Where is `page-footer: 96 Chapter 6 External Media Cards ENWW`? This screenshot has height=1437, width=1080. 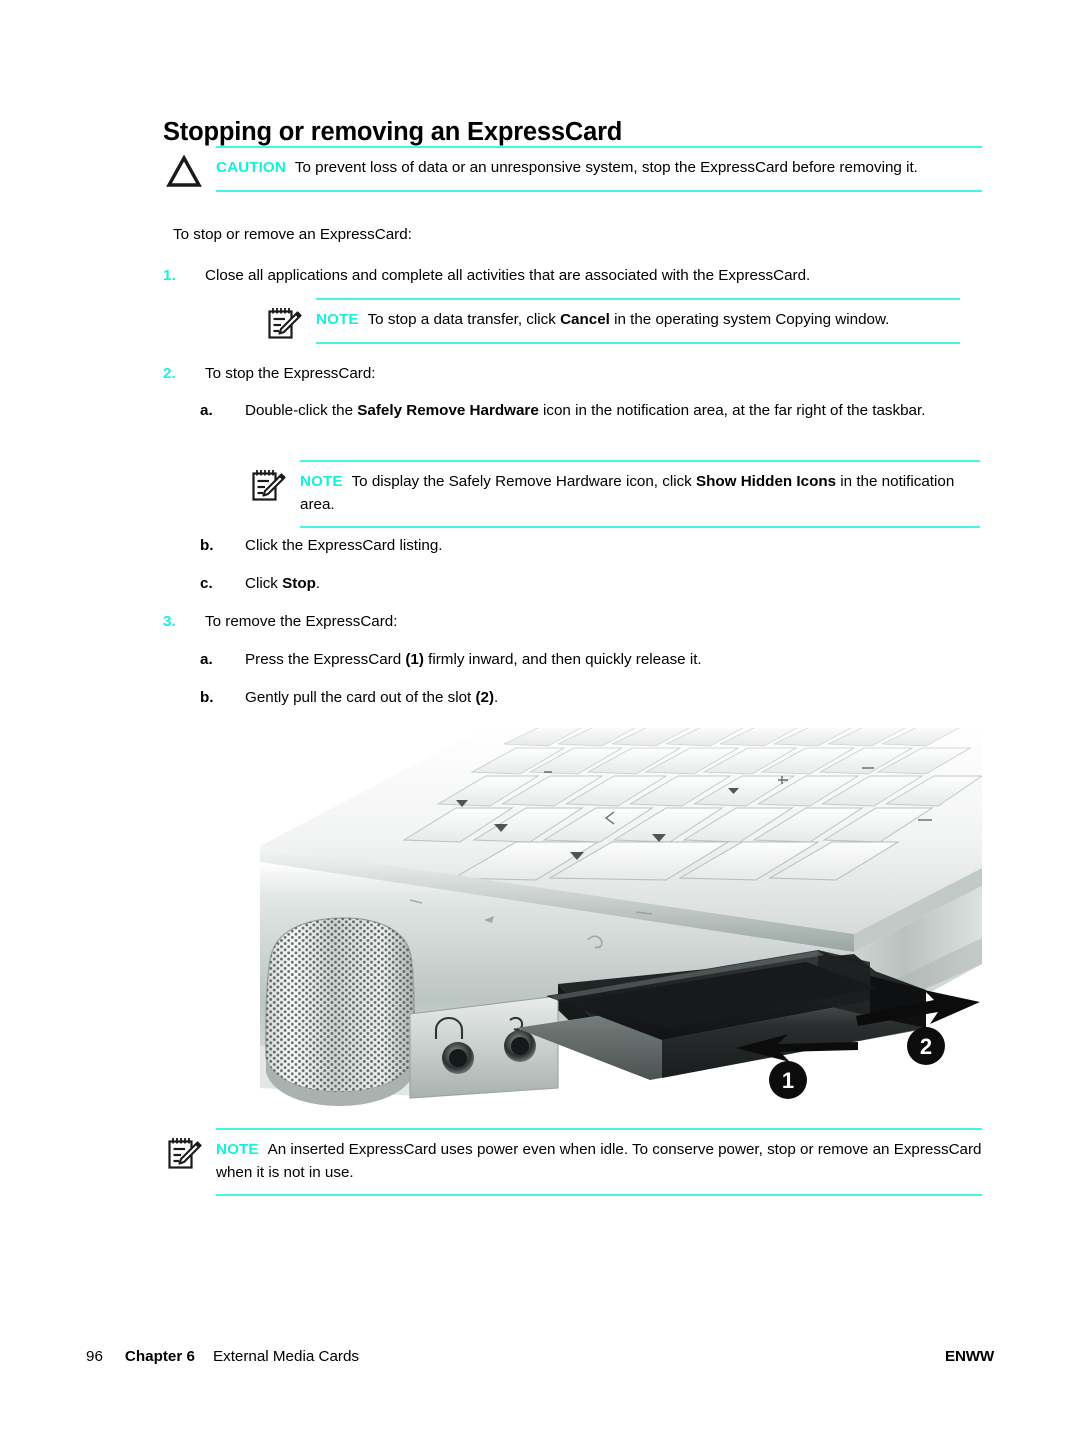 page-footer: 96 Chapter 6 External Media Cards ENWW is located at coordinates (540, 1359).